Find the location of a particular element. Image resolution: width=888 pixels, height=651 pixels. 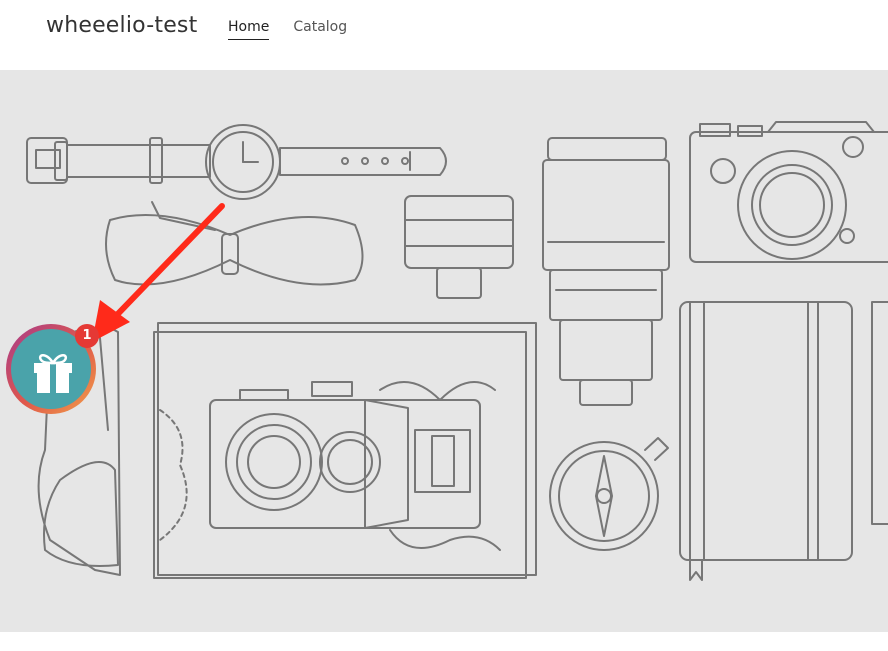

nav-catalog: Catalog is located at coordinates (320, 29).